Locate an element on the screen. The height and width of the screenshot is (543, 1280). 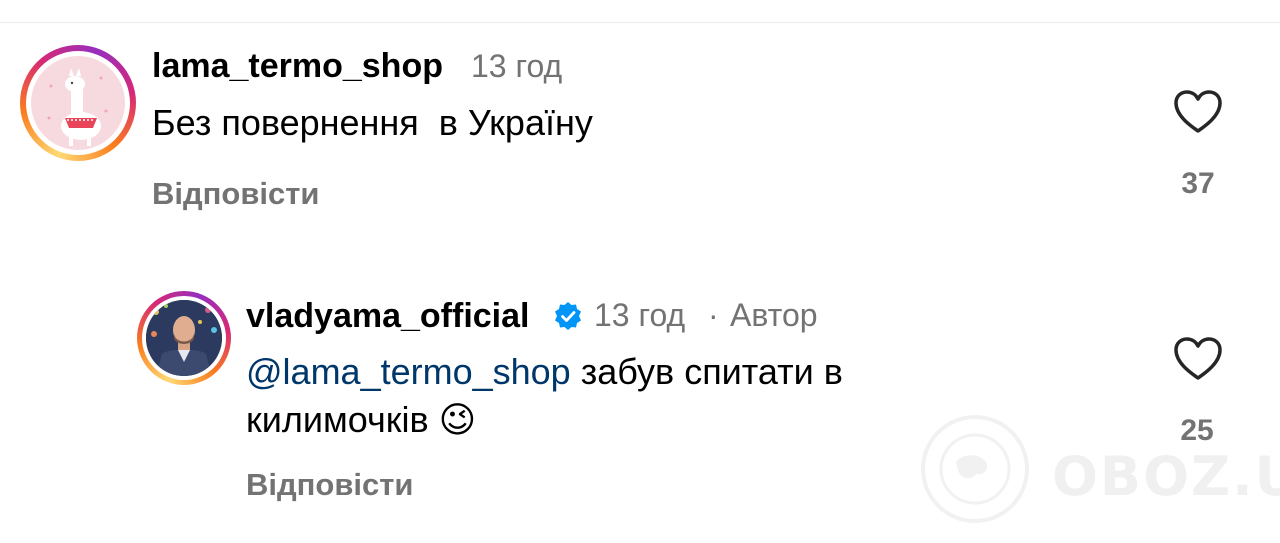
comment-text-line-1: @lama_termo_shop забув спитати в is located at coordinates (544, 371).